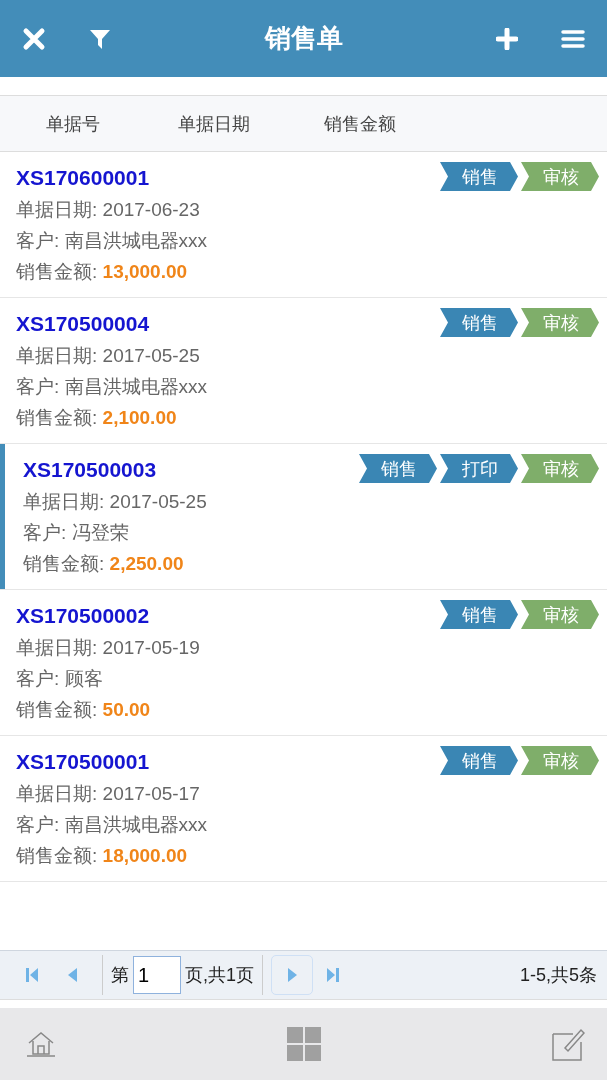 The image size is (607, 1080). I want to click on order-number: XS170500002, so click(83, 616).